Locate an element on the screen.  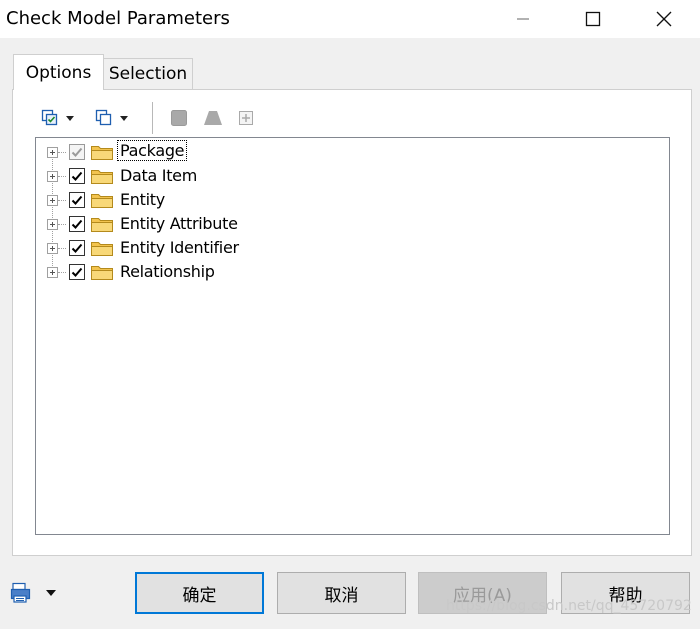
minimize-icon is located at coordinates (523, 19).